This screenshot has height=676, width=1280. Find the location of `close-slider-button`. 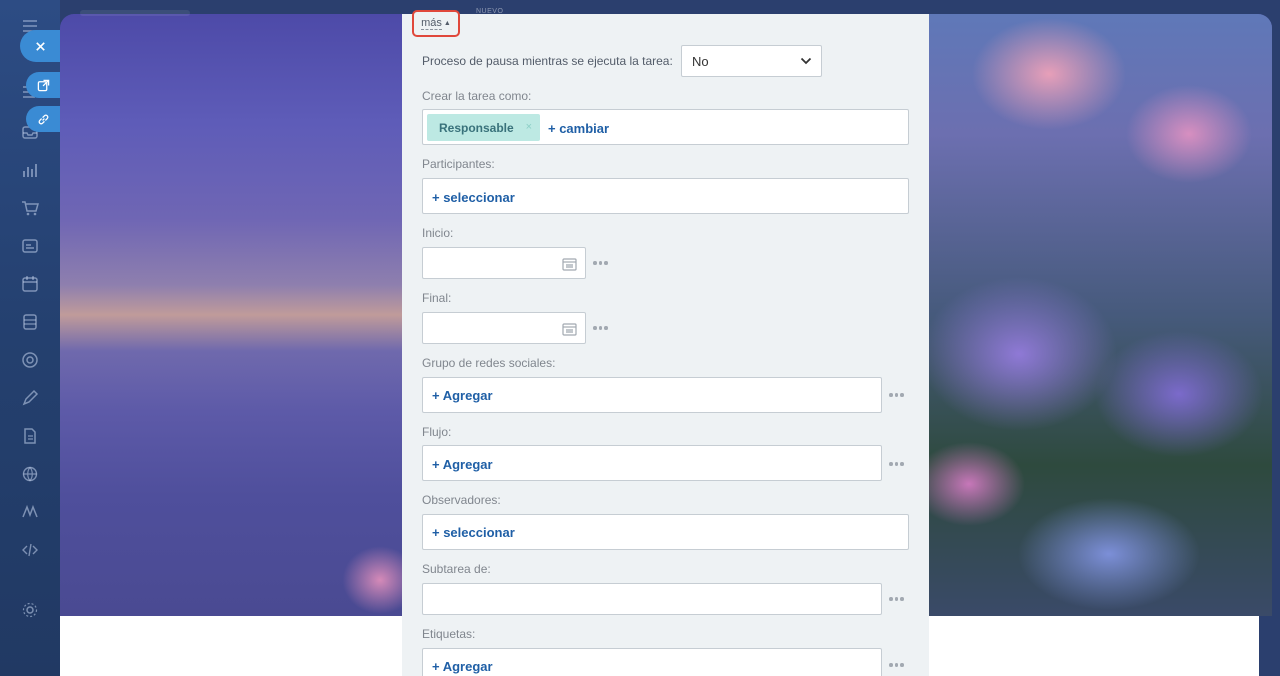

close-slider-button is located at coordinates (40, 46).